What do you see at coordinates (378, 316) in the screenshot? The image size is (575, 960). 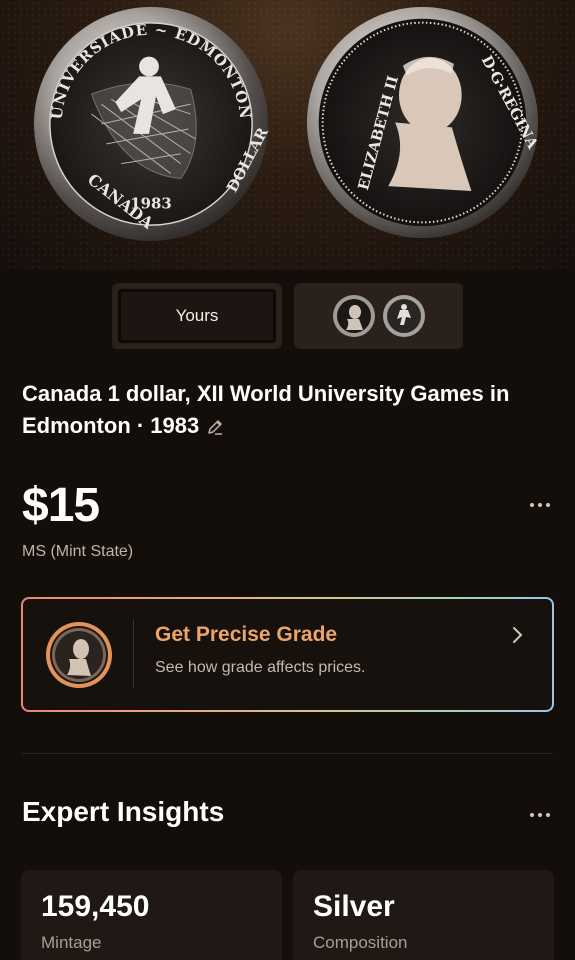 I see `tab-reference-coins` at bounding box center [378, 316].